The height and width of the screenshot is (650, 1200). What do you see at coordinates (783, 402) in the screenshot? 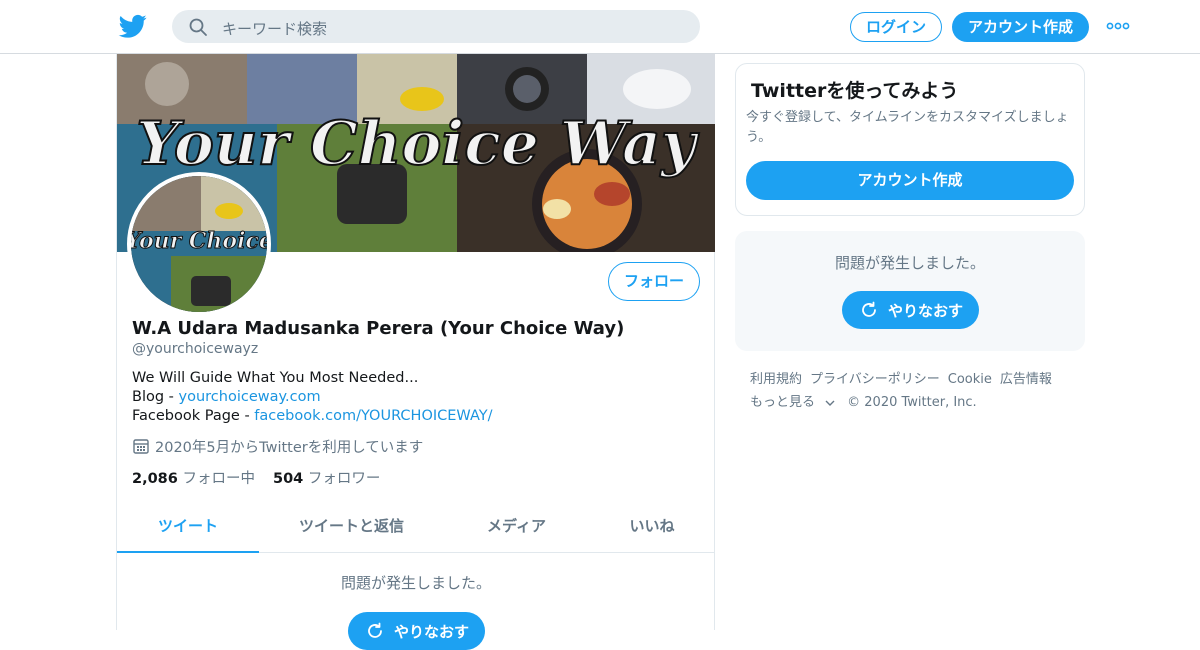
I see `footer-more-label: もっと見る` at bounding box center [783, 402].